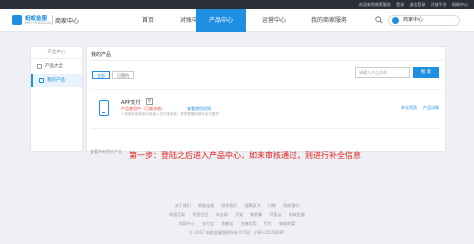  What do you see at coordinates (249, 223) in the screenshot?
I see `footer-link: 芝麻信用` at bounding box center [249, 223].